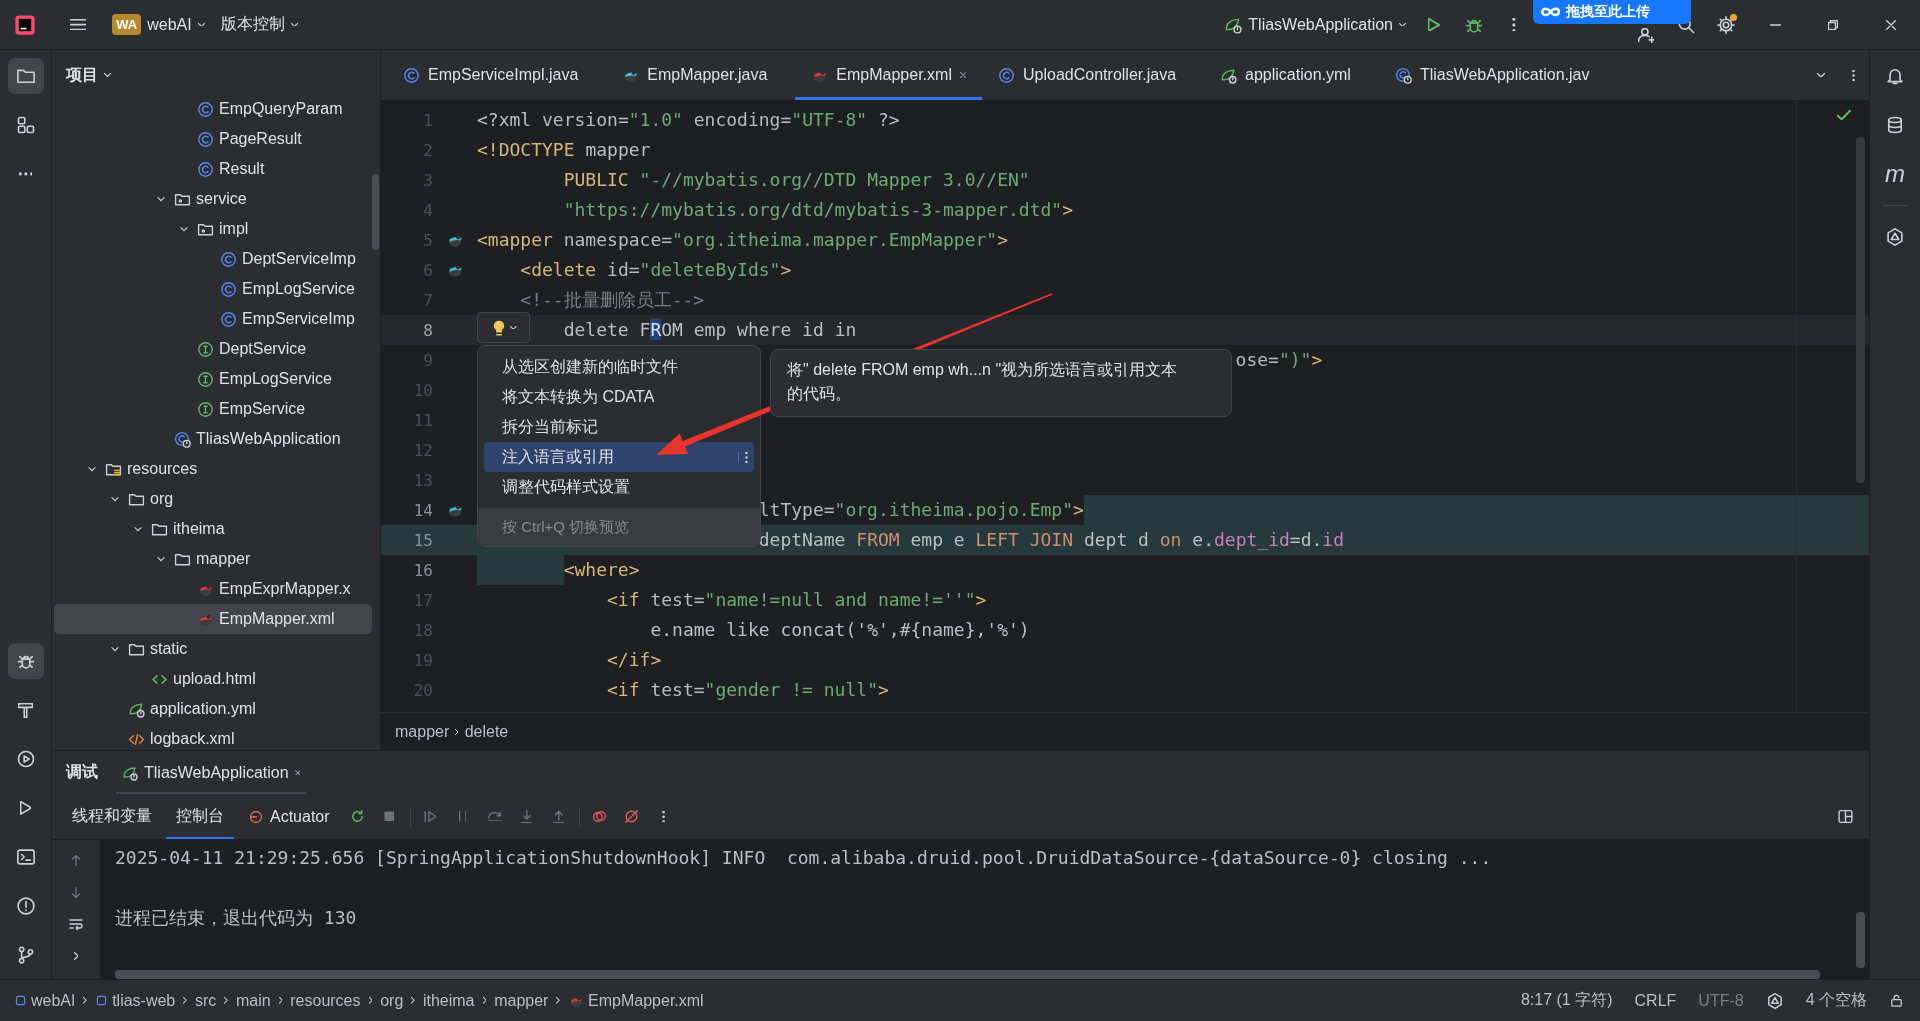 The height and width of the screenshot is (1021, 1920). Describe the element at coordinates (289, 816) in the screenshot. I see `debug-tab: Actuator` at that location.